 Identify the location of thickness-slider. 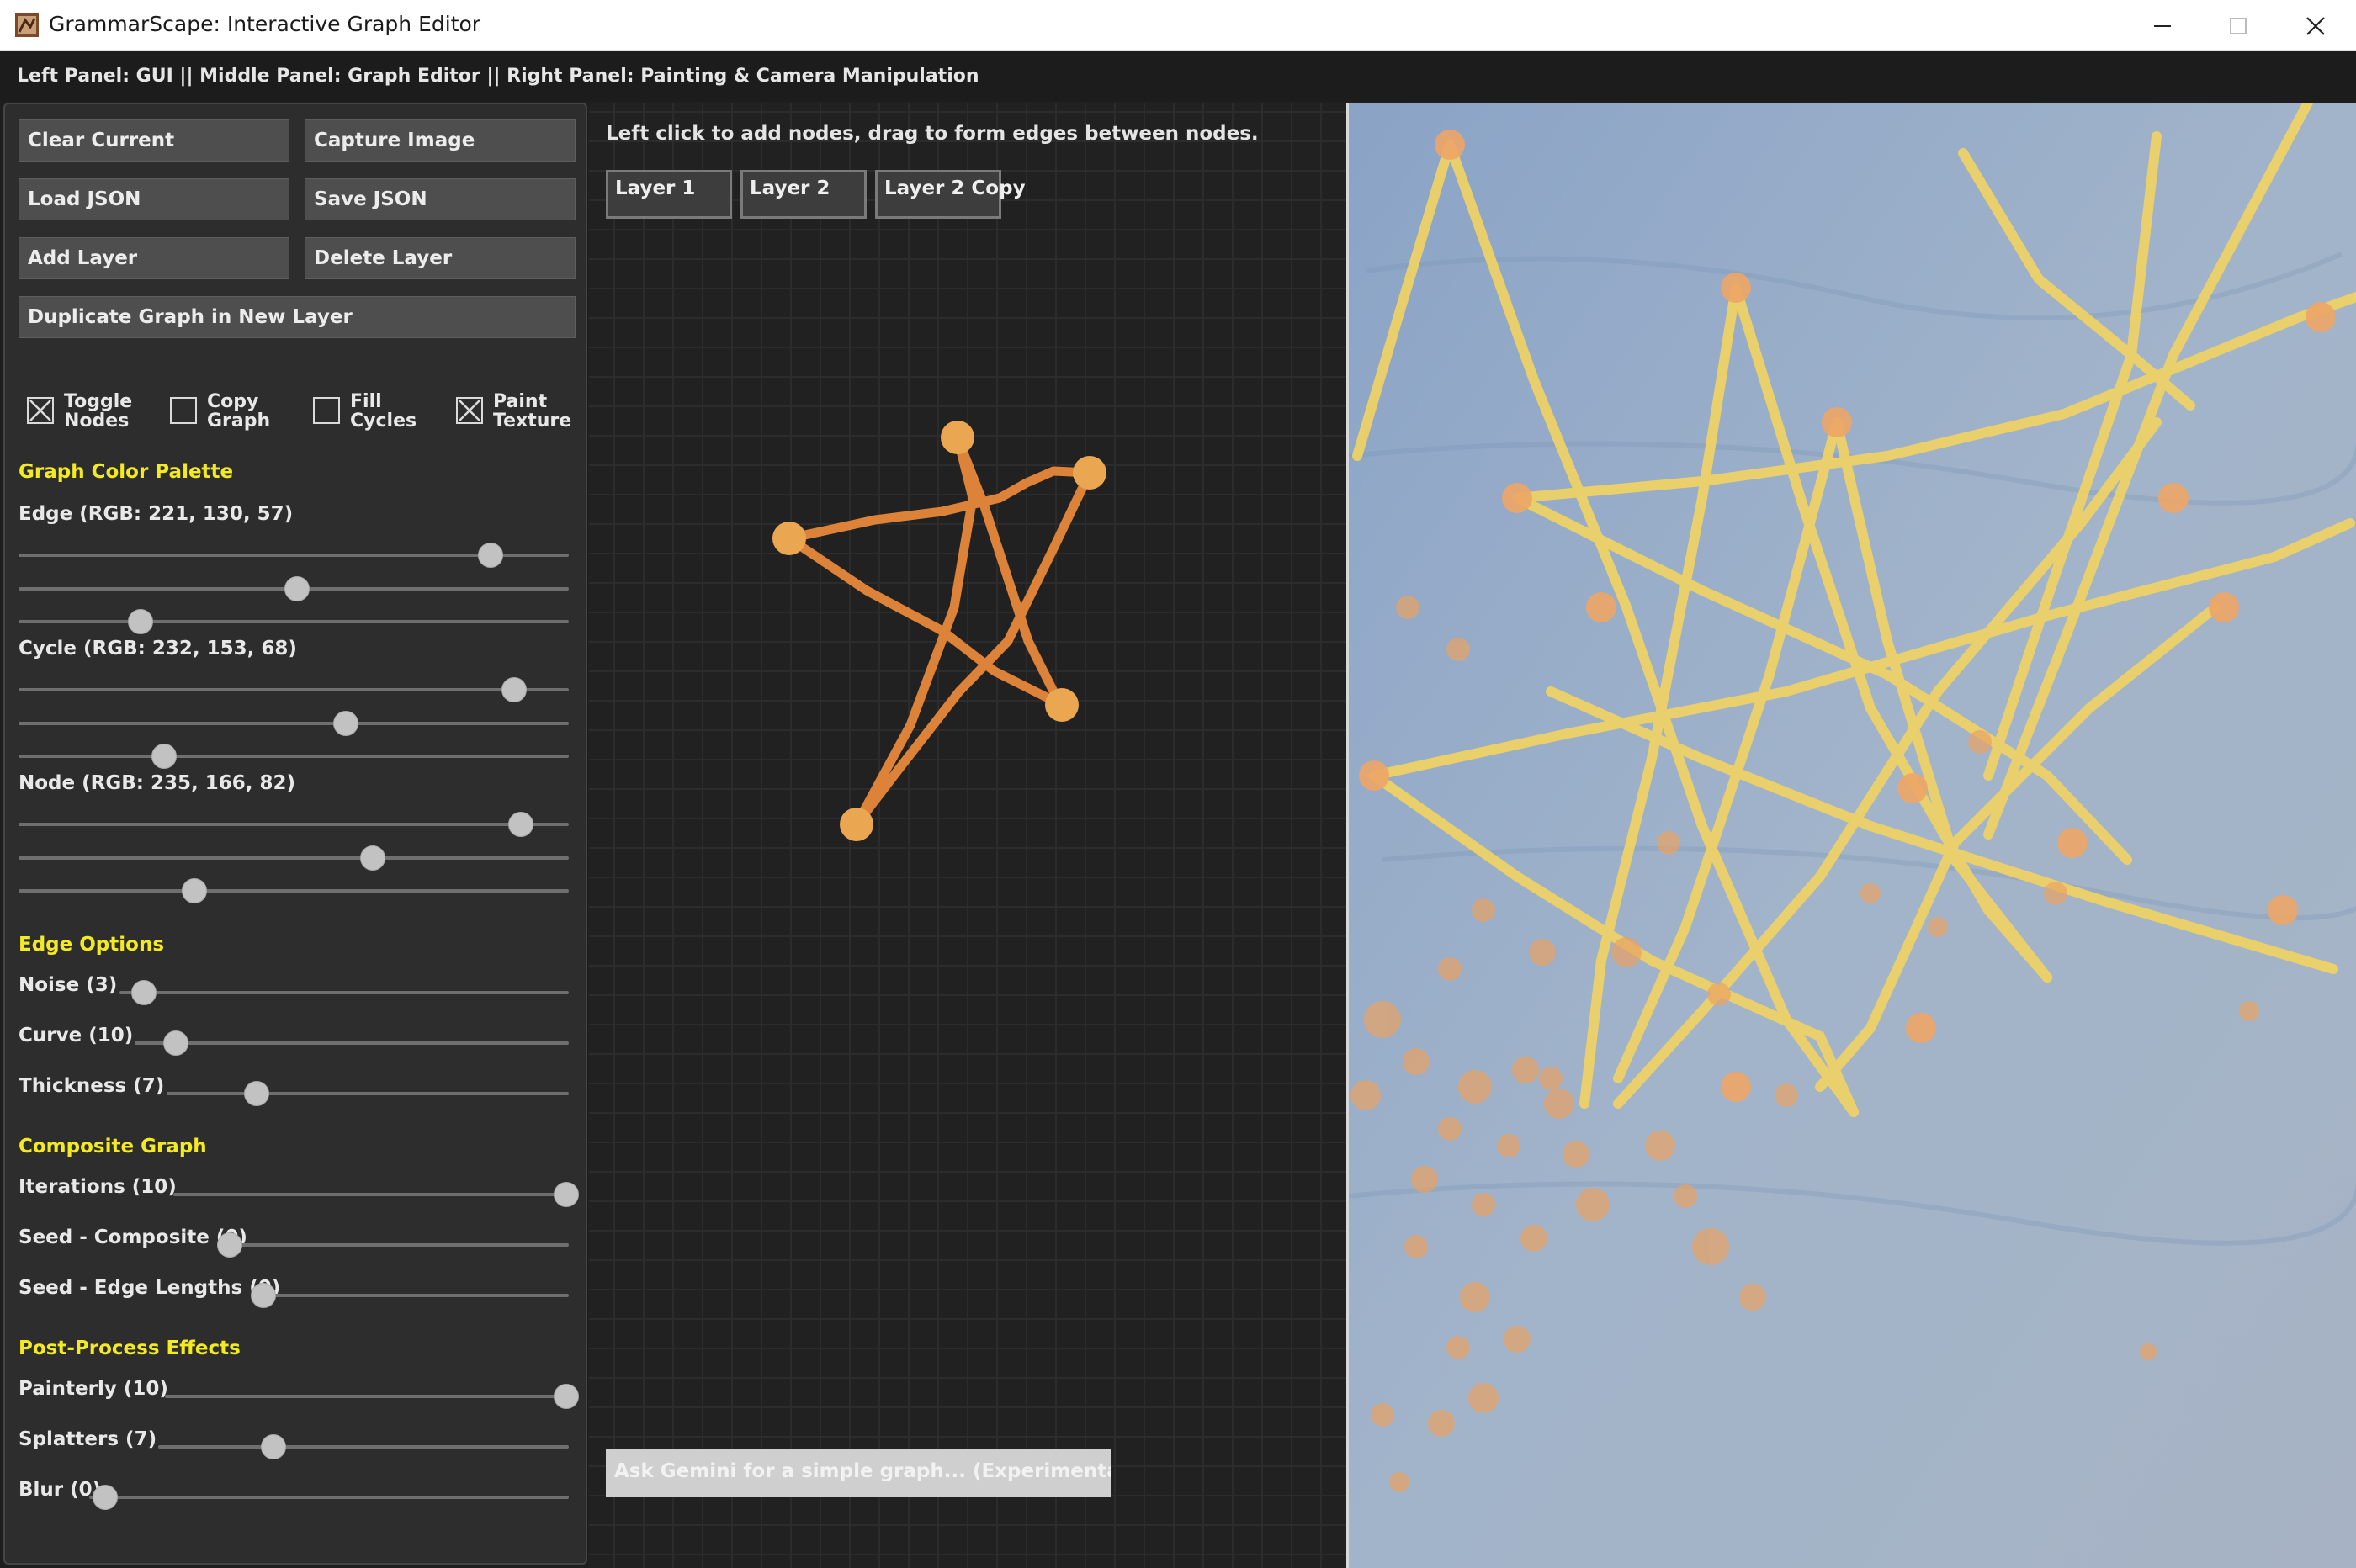
(368, 1093).